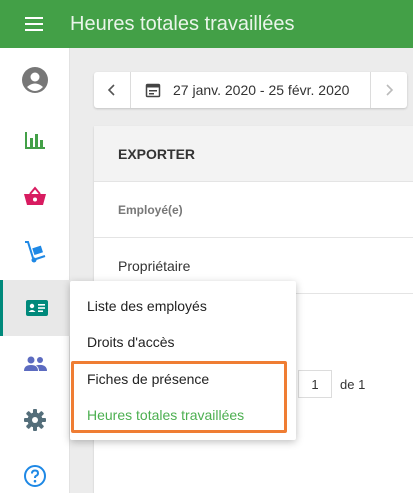 The width and height of the screenshot is (413, 493). I want to click on bar-chart-icon, so click(35, 140).